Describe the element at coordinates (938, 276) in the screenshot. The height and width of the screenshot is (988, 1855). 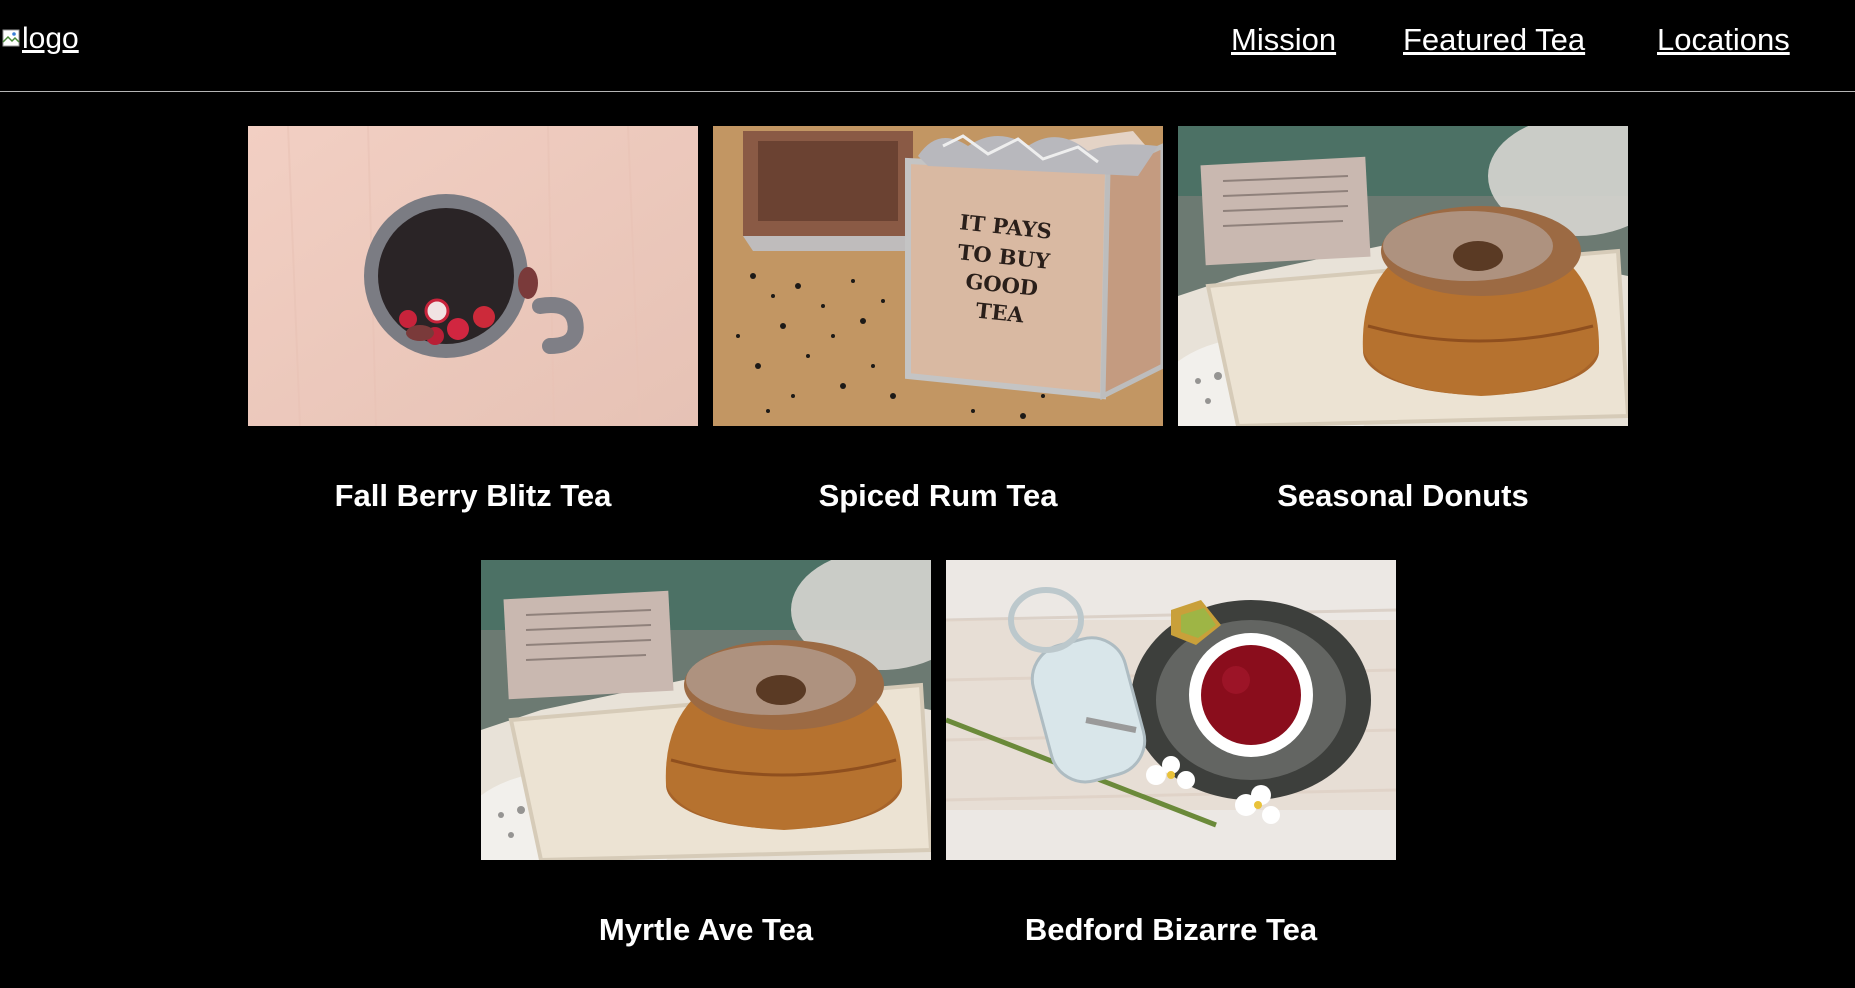
I see `photo-tea-crate: IT PAYS TO BUY GOOD TEA` at that location.